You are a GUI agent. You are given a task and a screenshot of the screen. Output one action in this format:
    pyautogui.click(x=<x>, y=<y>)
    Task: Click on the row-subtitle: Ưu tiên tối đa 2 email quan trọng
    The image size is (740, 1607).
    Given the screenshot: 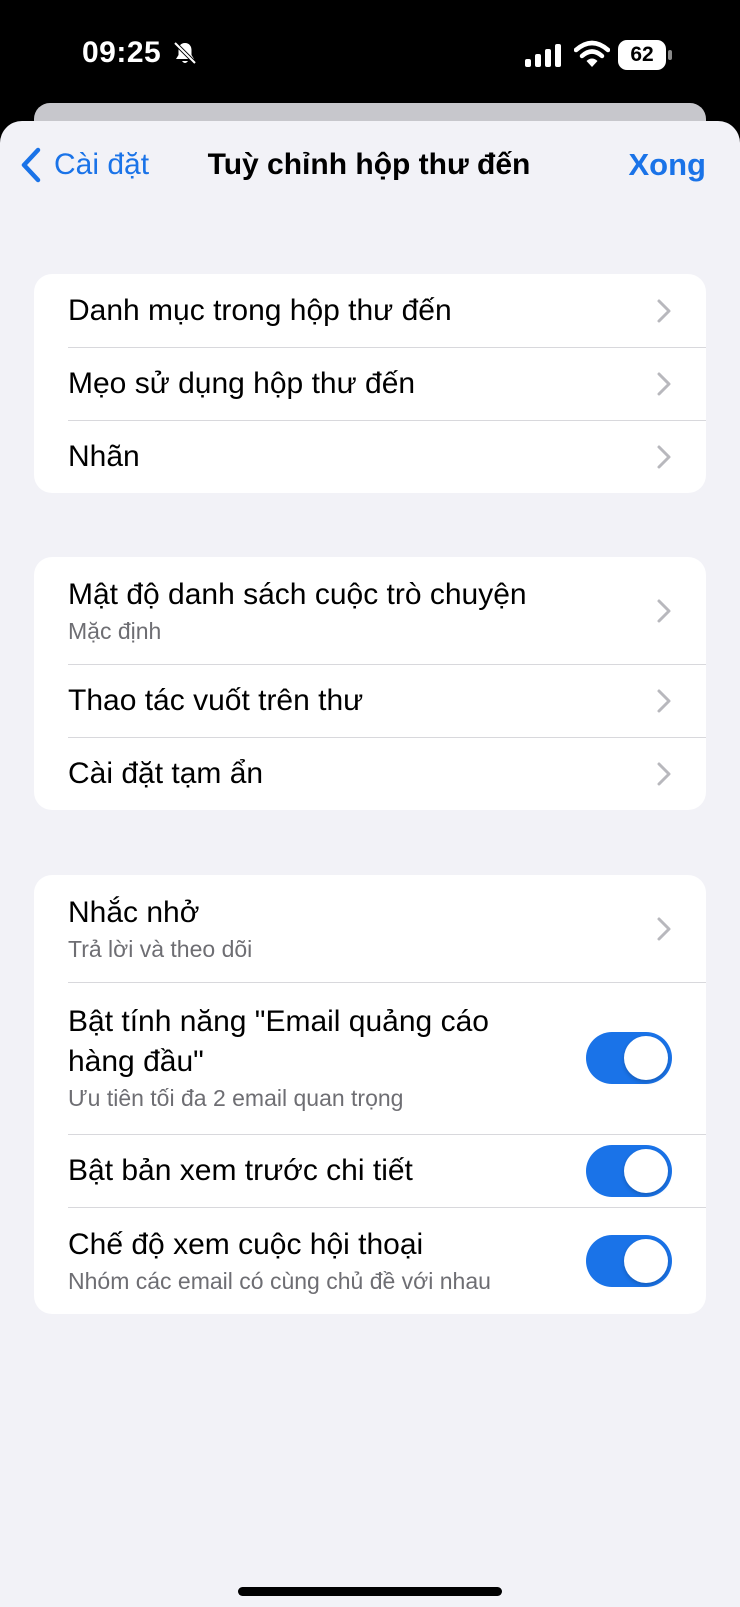 What is the action you would take?
    pyautogui.click(x=236, y=1098)
    